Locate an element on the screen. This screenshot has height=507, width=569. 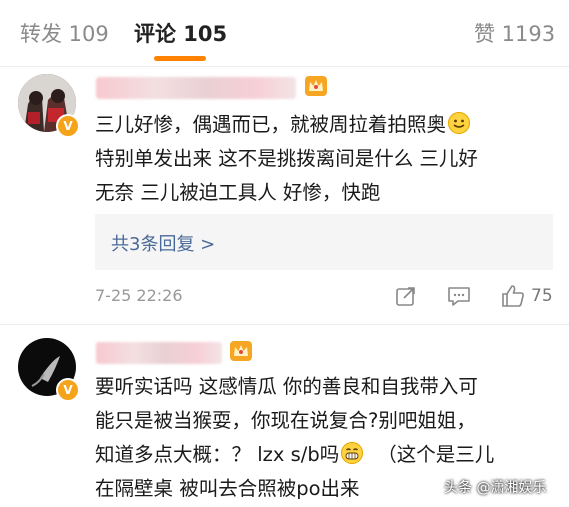
tab-likes: 赞 1193 is located at coordinates (514, 33).